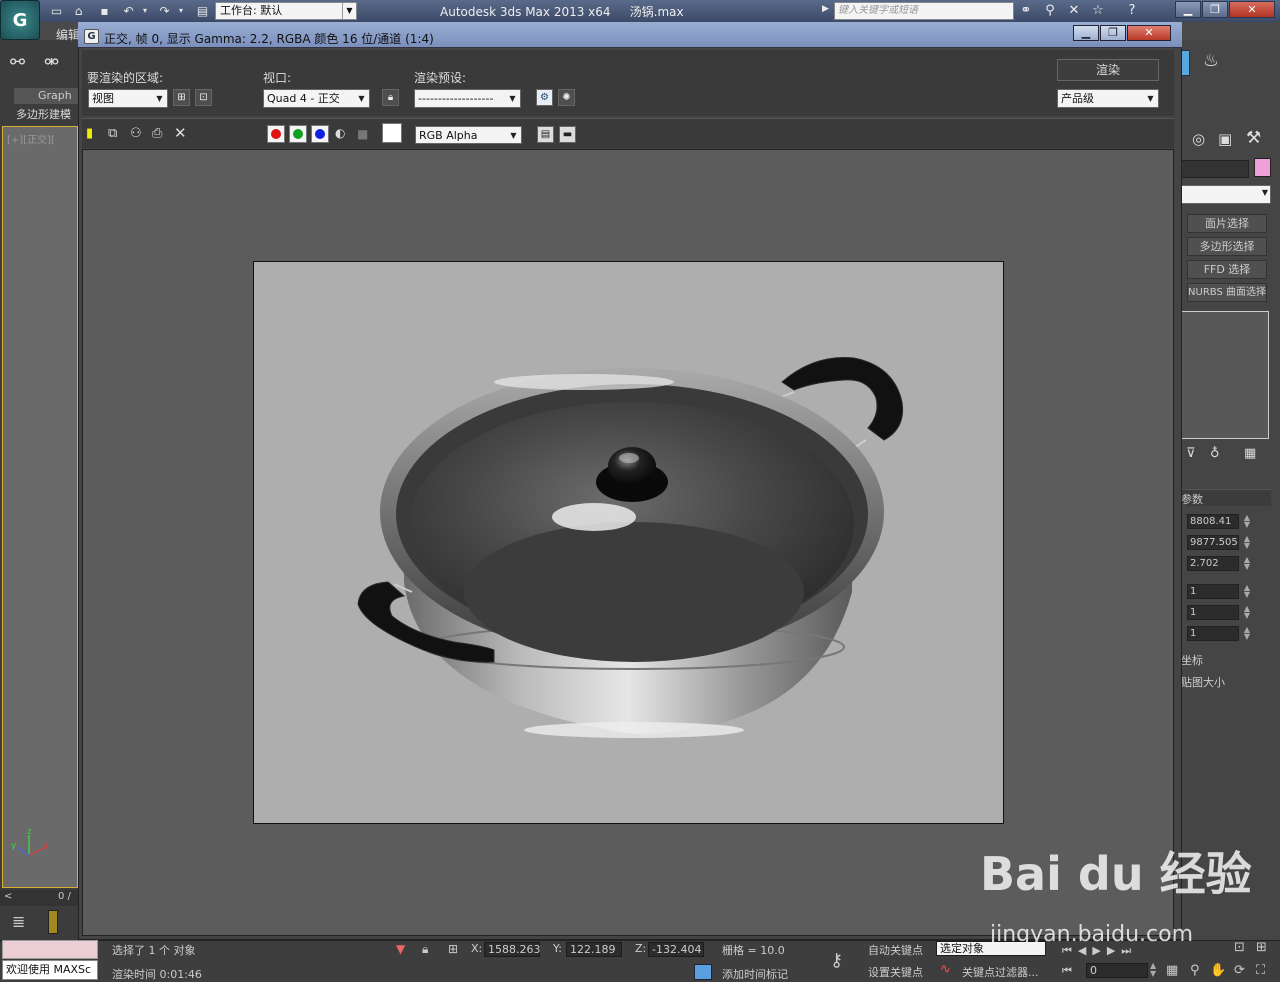 Image resolution: width=1280 pixels, height=982 pixels. Describe the element at coordinates (316, 98) in the screenshot. I see `viewport-dropdown: Quad 4 - 正交 ▼` at that location.